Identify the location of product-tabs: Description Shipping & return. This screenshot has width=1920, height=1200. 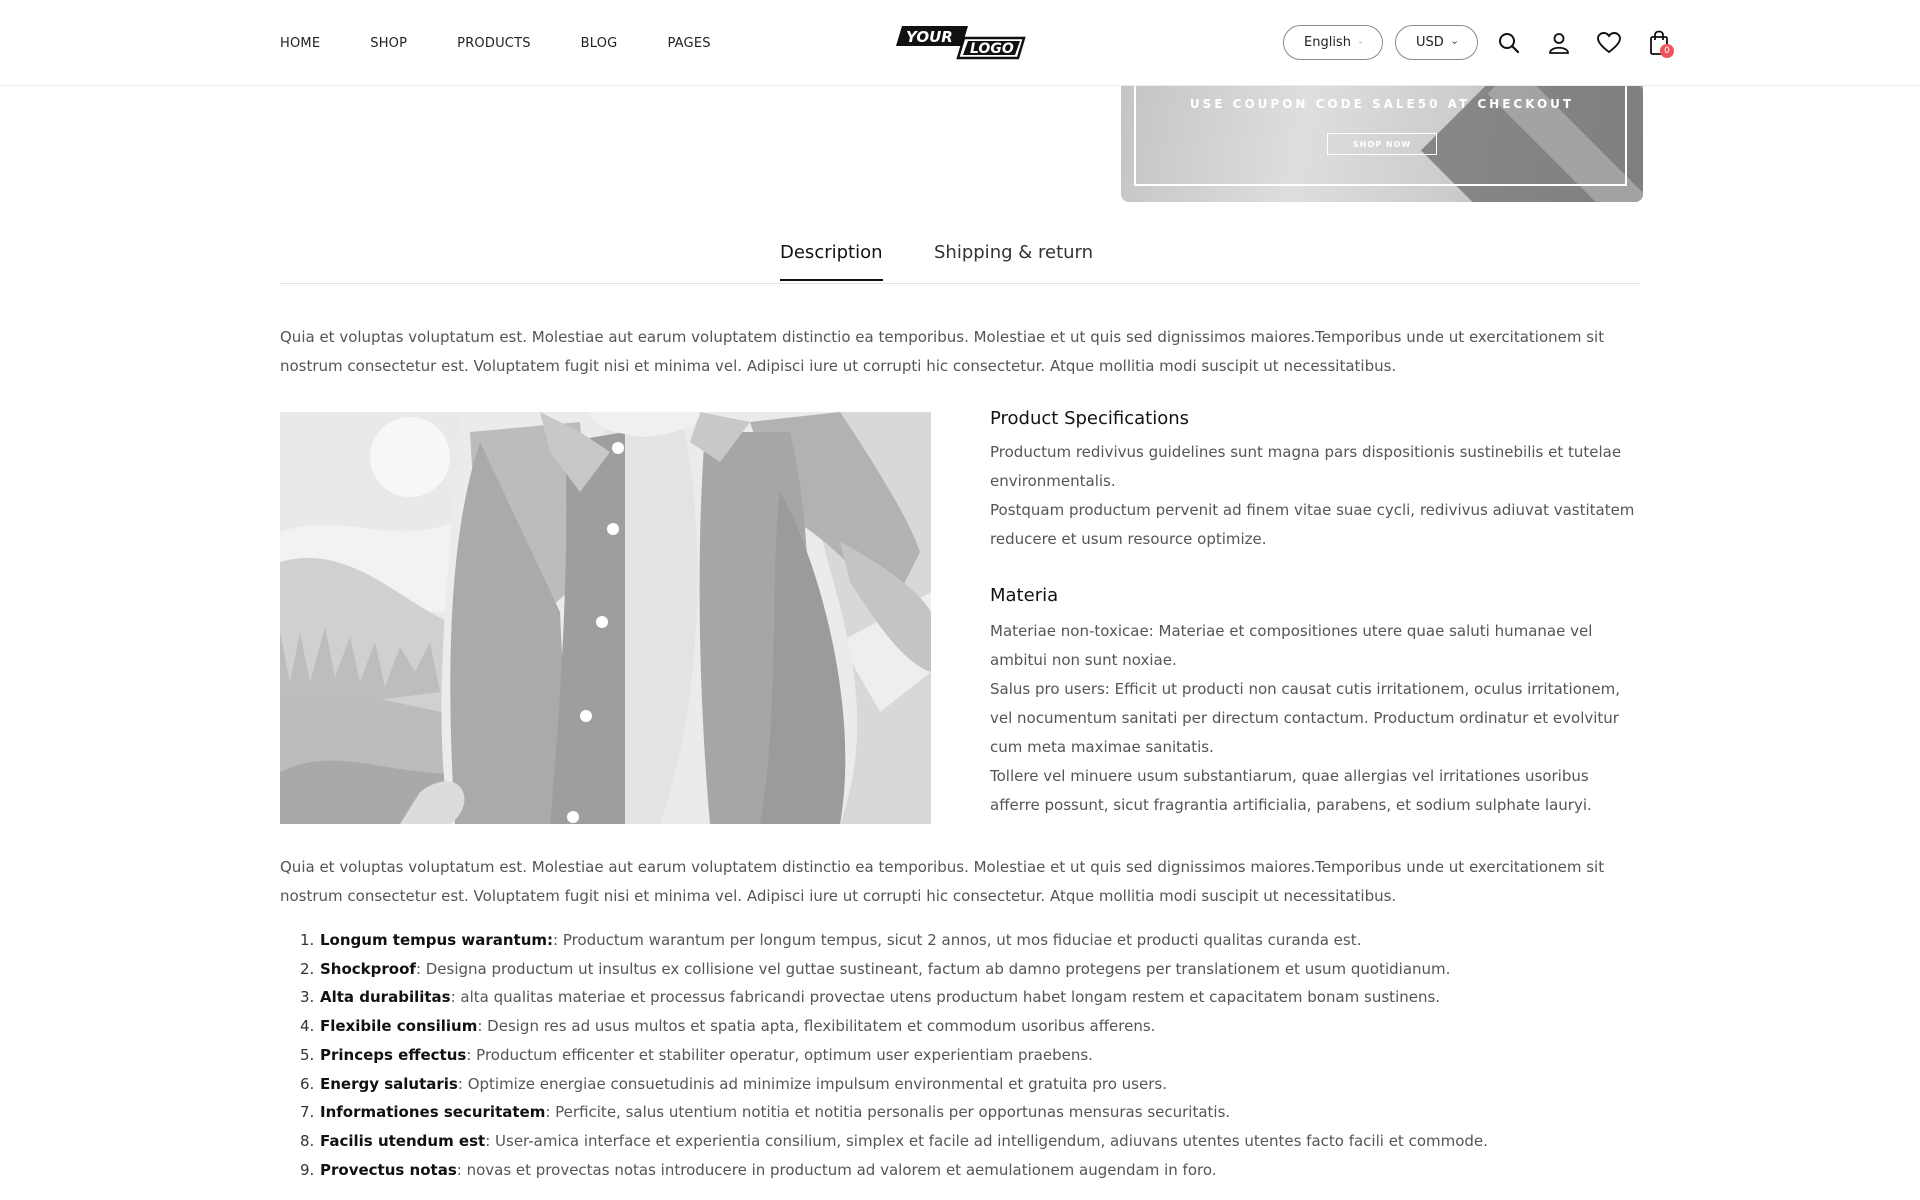
(960, 261).